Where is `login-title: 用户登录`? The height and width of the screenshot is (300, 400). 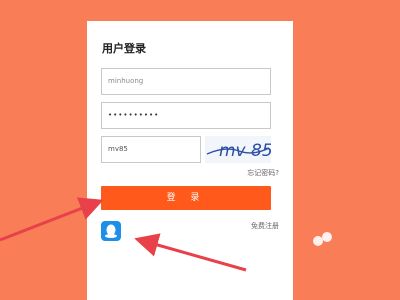
login-title: 用户登录 is located at coordinates (124, 48).